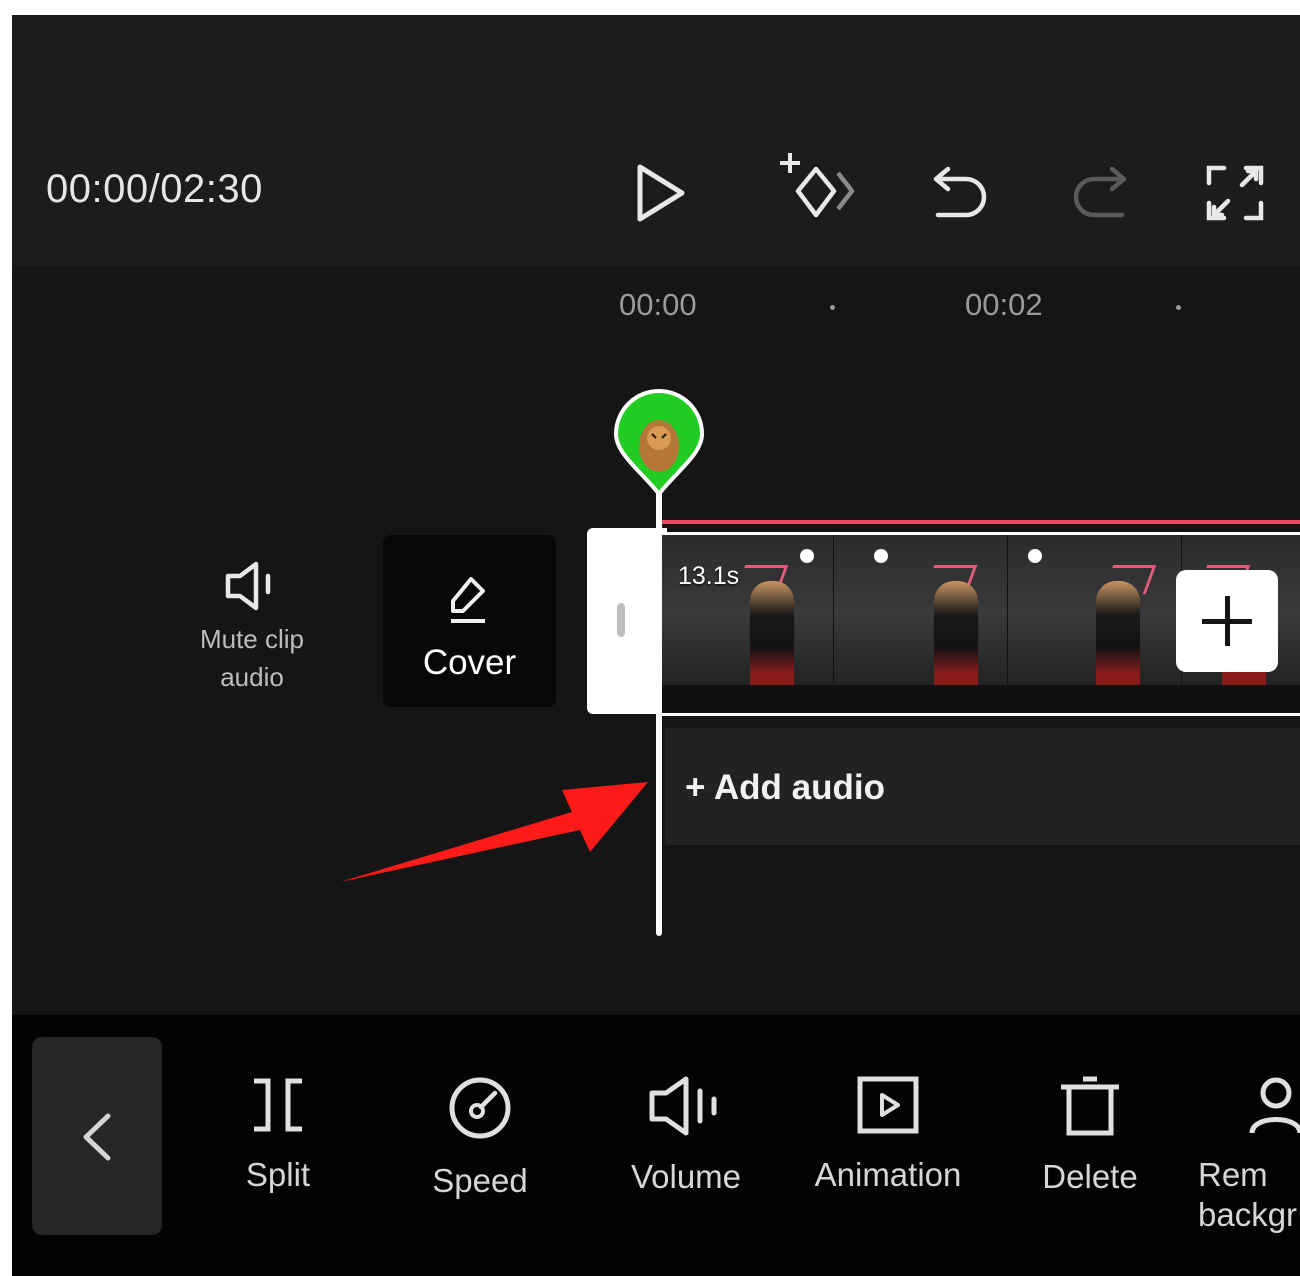  What do you see at coordinates (817, 185) in the screenshot?
I see `keyframe-add-icon` at bounding box center [817, 185].